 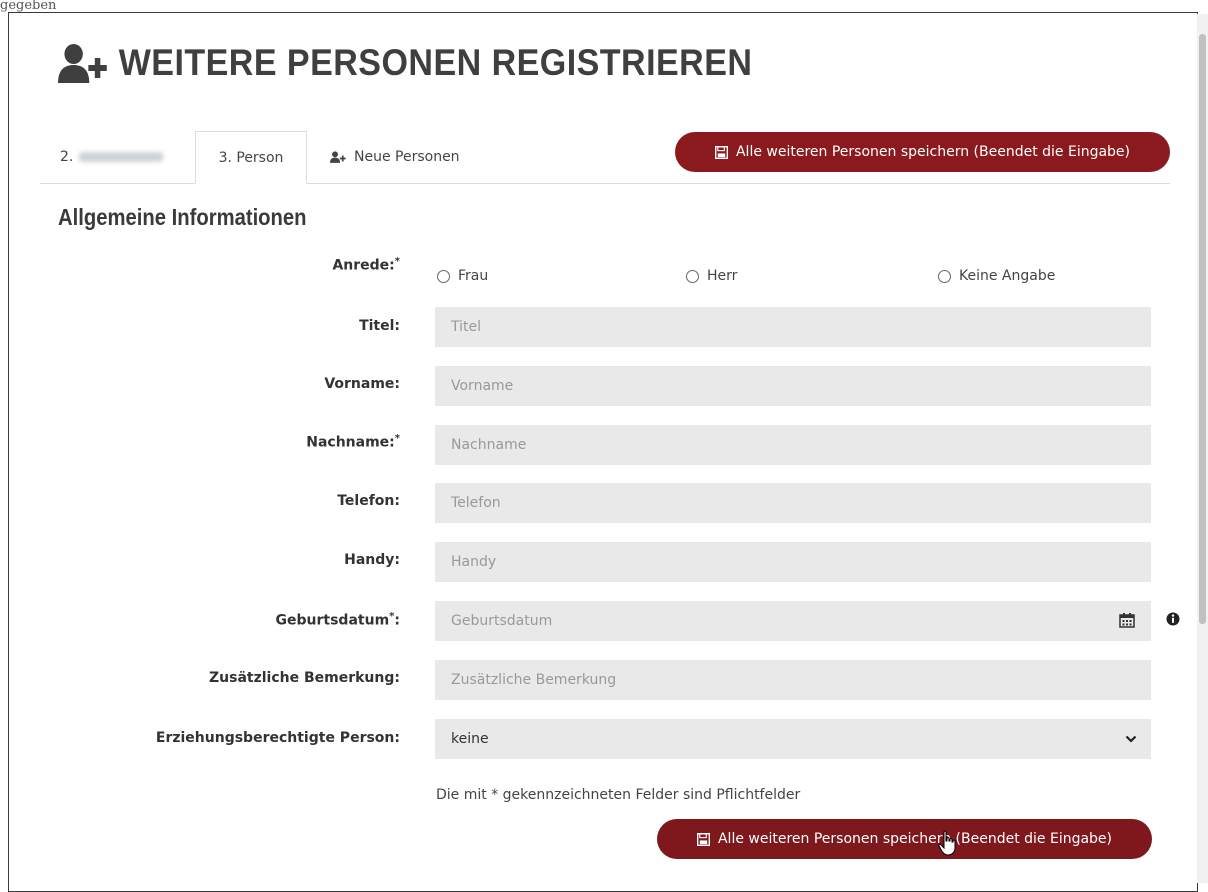 I want to click on tab-person-3-label: 3. Person, so click(x=251, y=158).